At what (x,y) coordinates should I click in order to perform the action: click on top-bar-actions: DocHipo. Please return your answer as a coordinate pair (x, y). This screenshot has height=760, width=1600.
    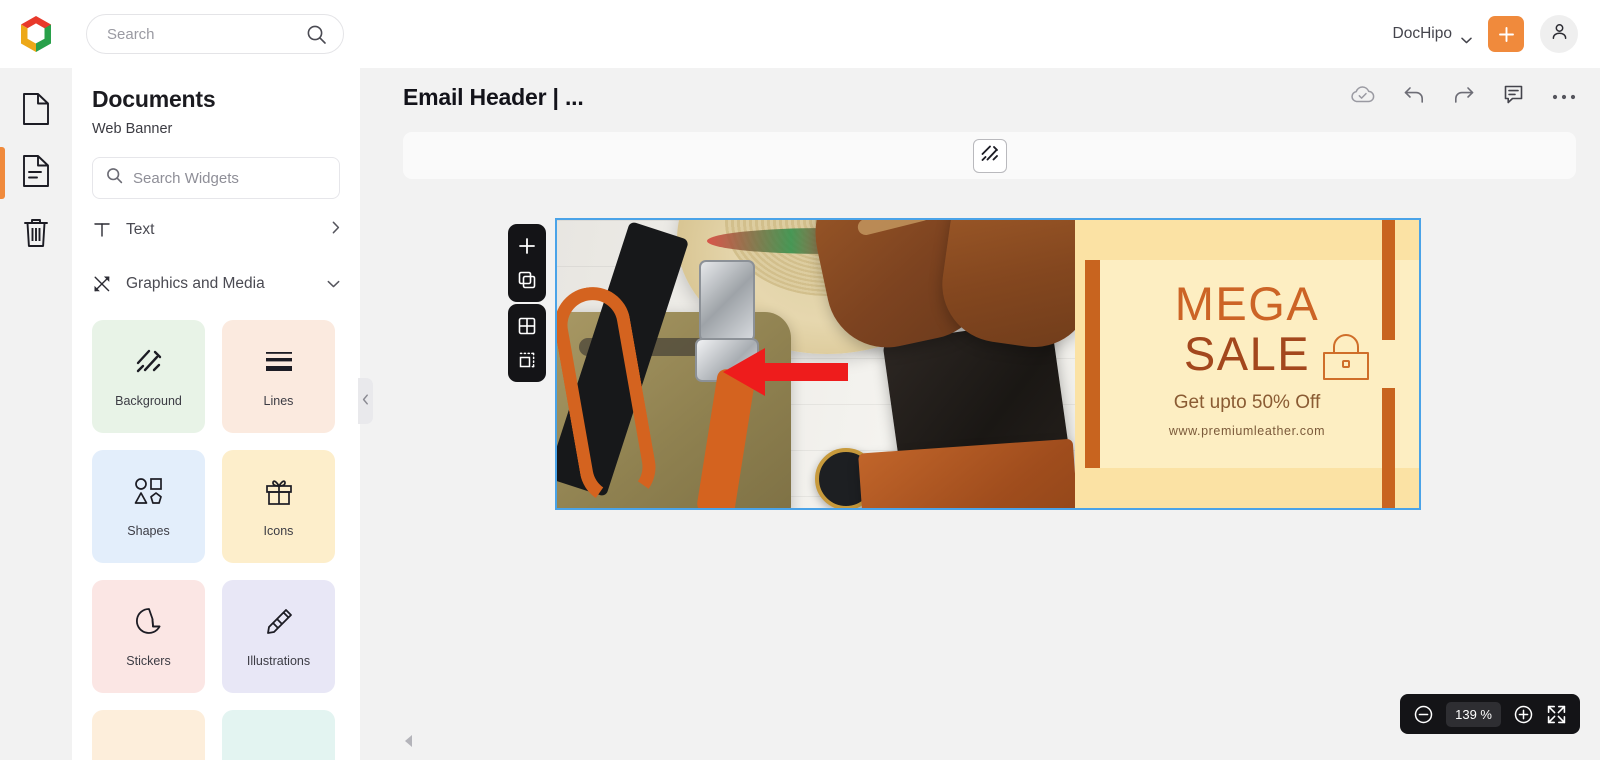
    Looking at the image, I should click on (1496, 34).